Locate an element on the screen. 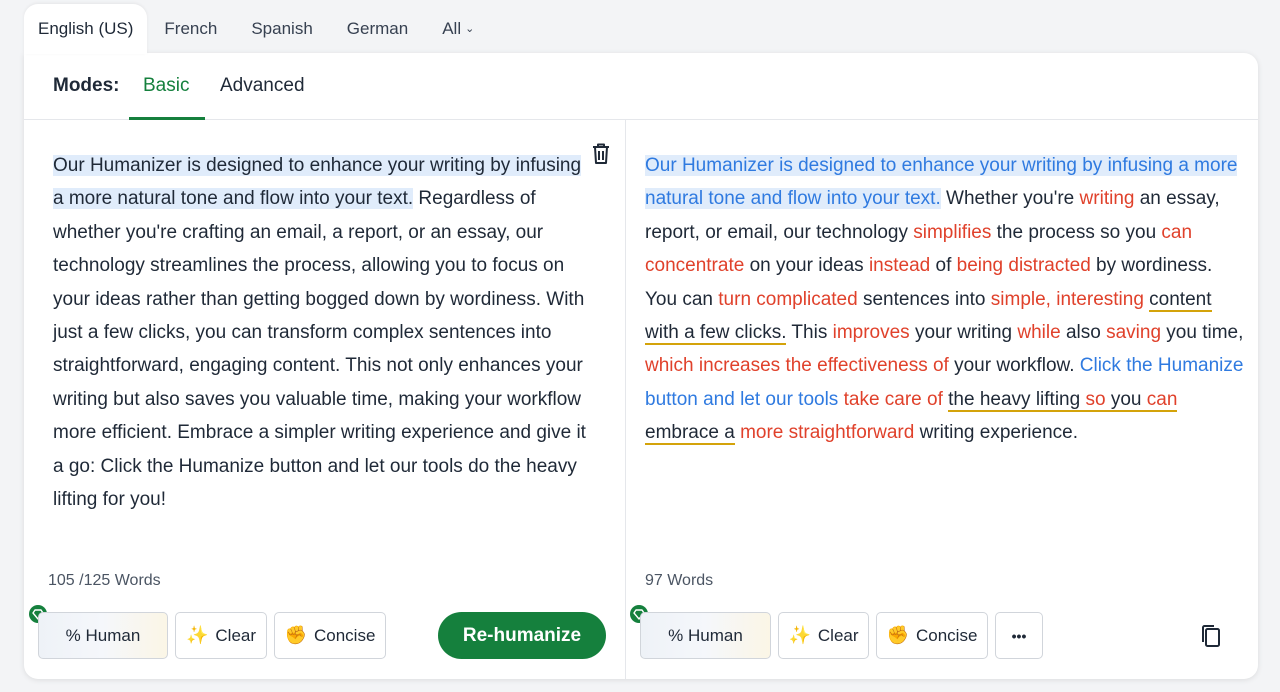 Image resolution: width=1280 pixels, height=692 pixels. output-segment: embrace a is located at coordinates (690, 434).